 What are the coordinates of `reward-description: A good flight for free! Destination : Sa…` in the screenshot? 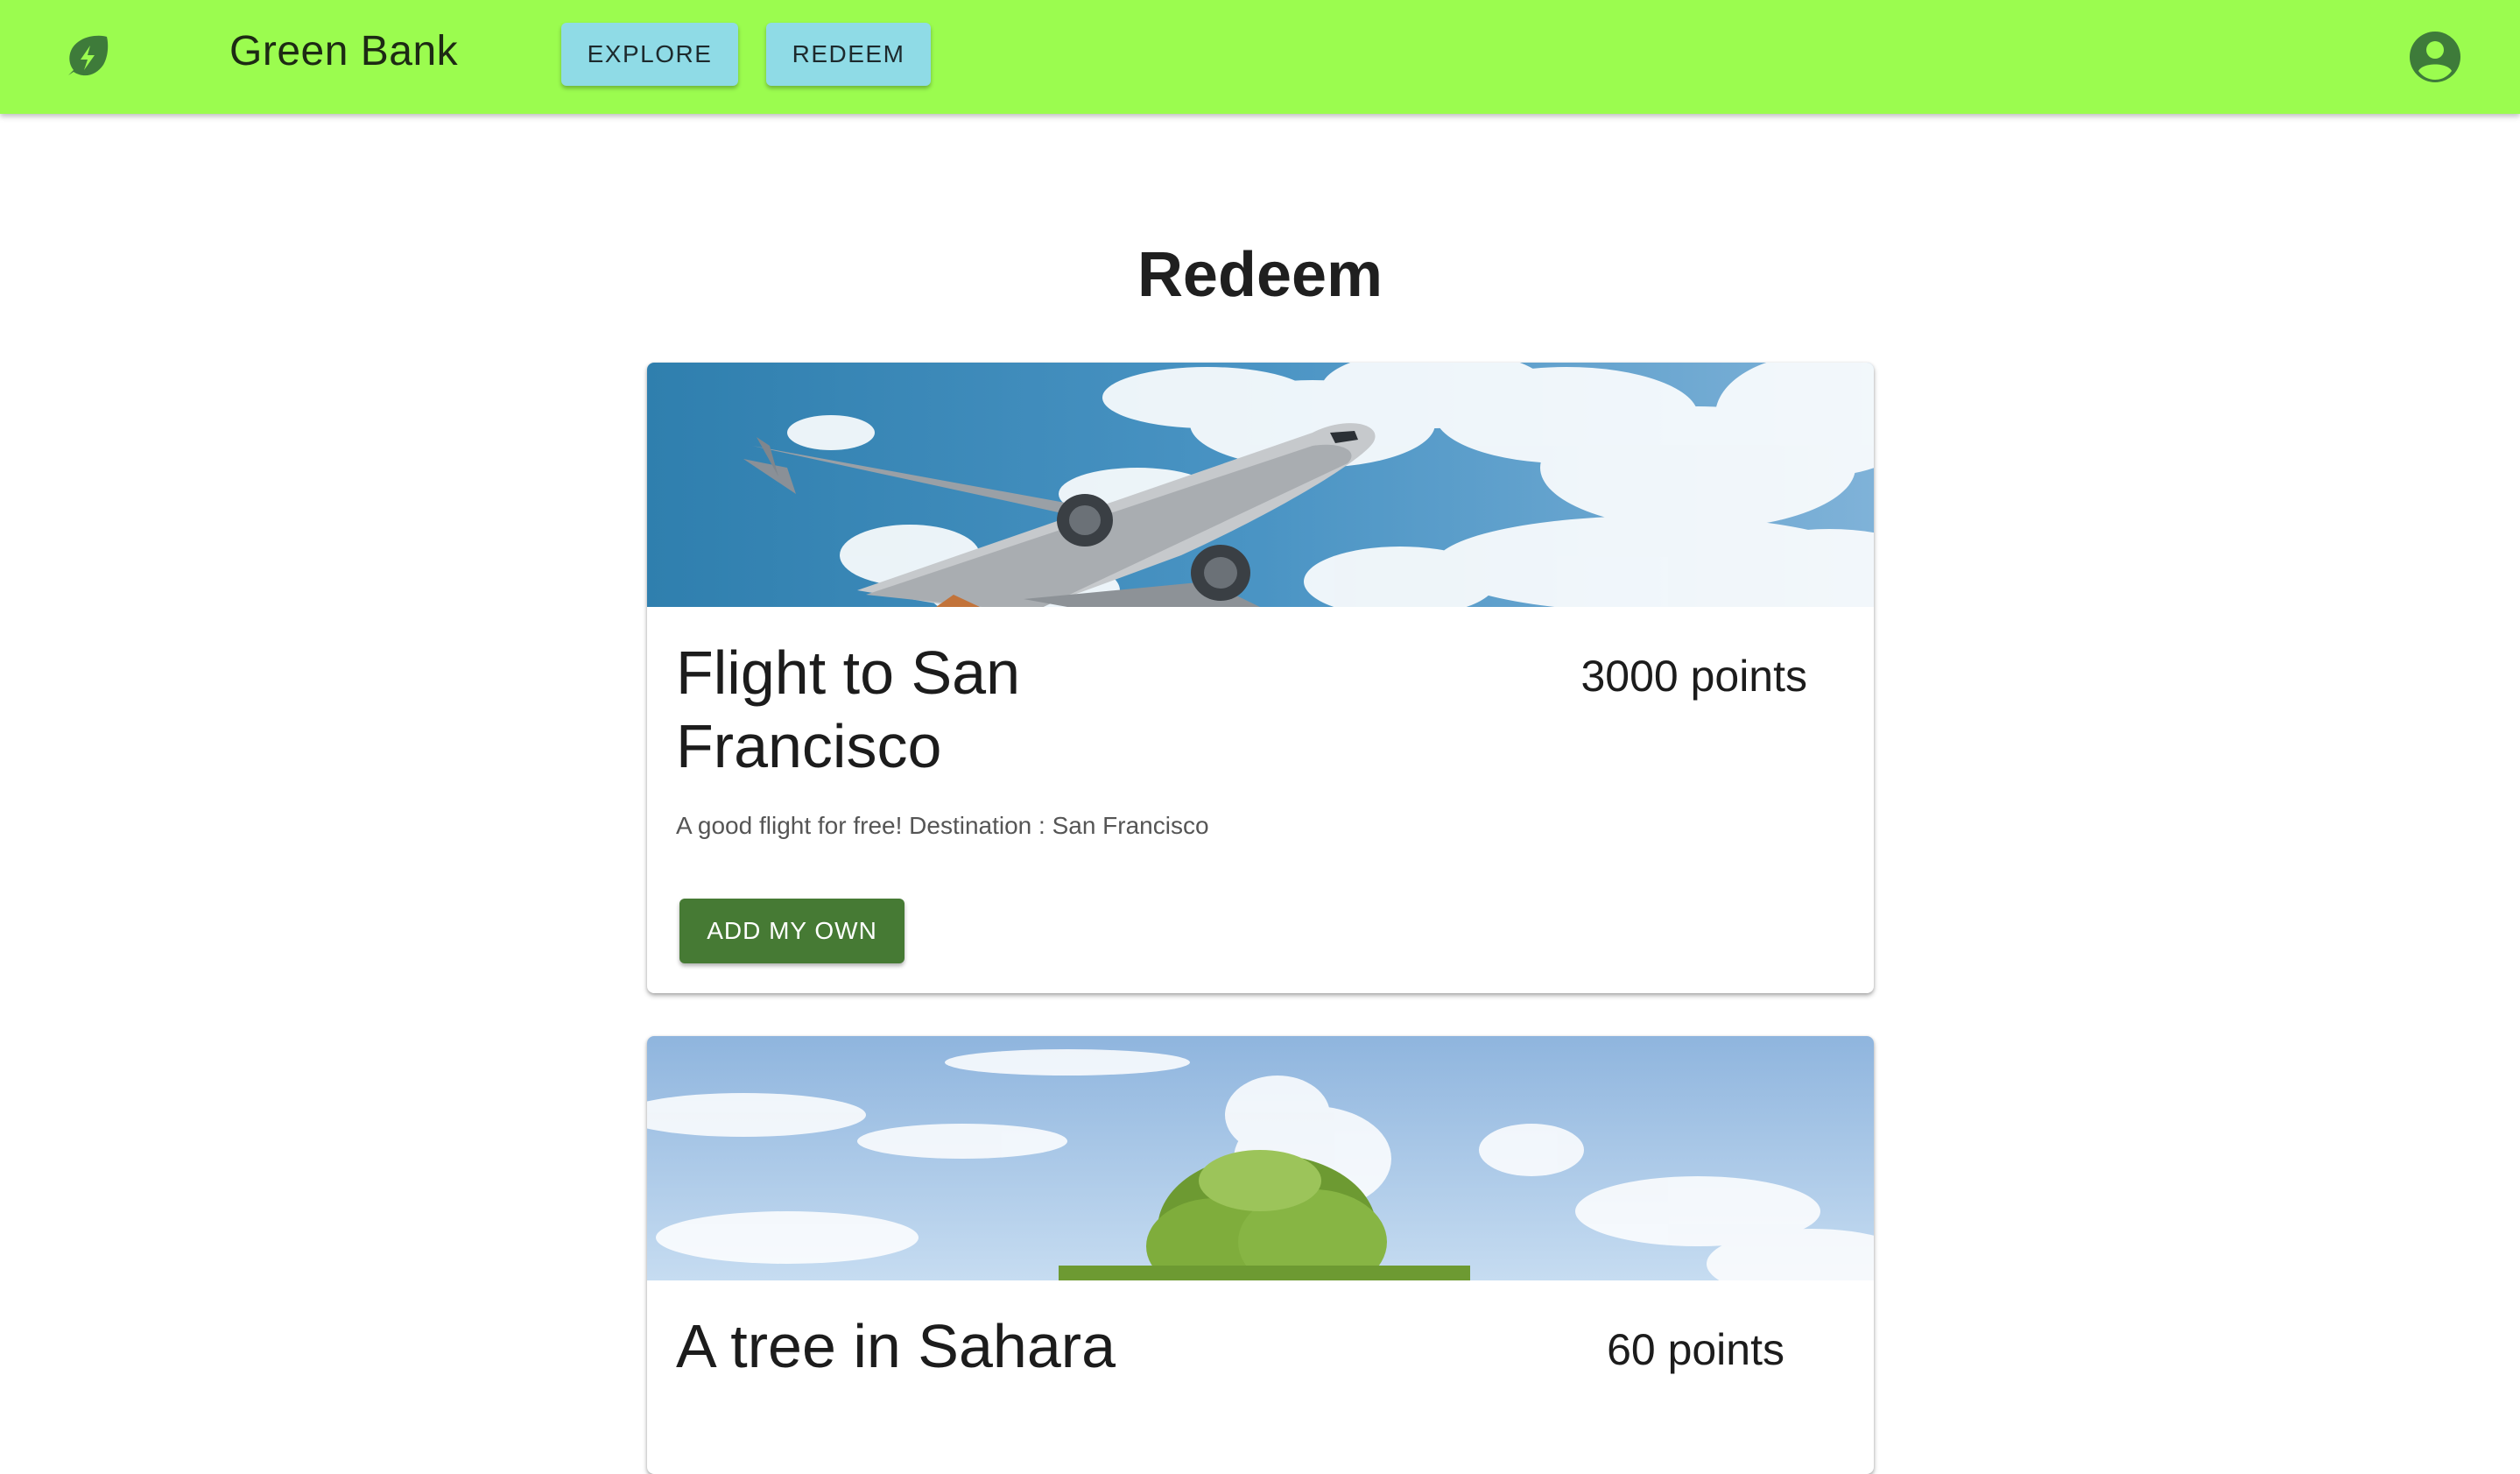 It's located at (942, 826).